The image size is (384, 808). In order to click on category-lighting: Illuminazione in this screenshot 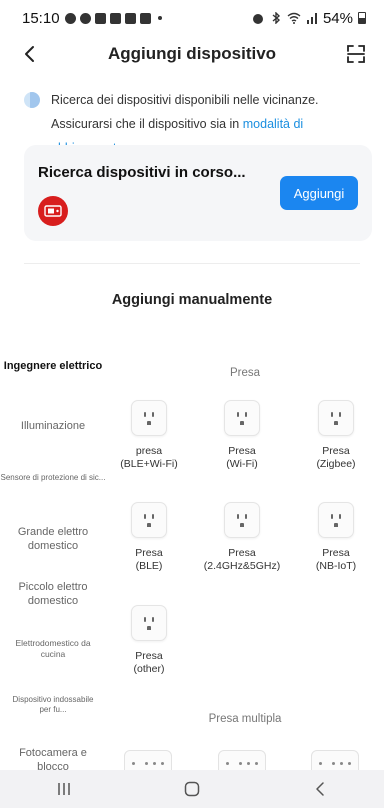, I will do `click(53, 426)`.